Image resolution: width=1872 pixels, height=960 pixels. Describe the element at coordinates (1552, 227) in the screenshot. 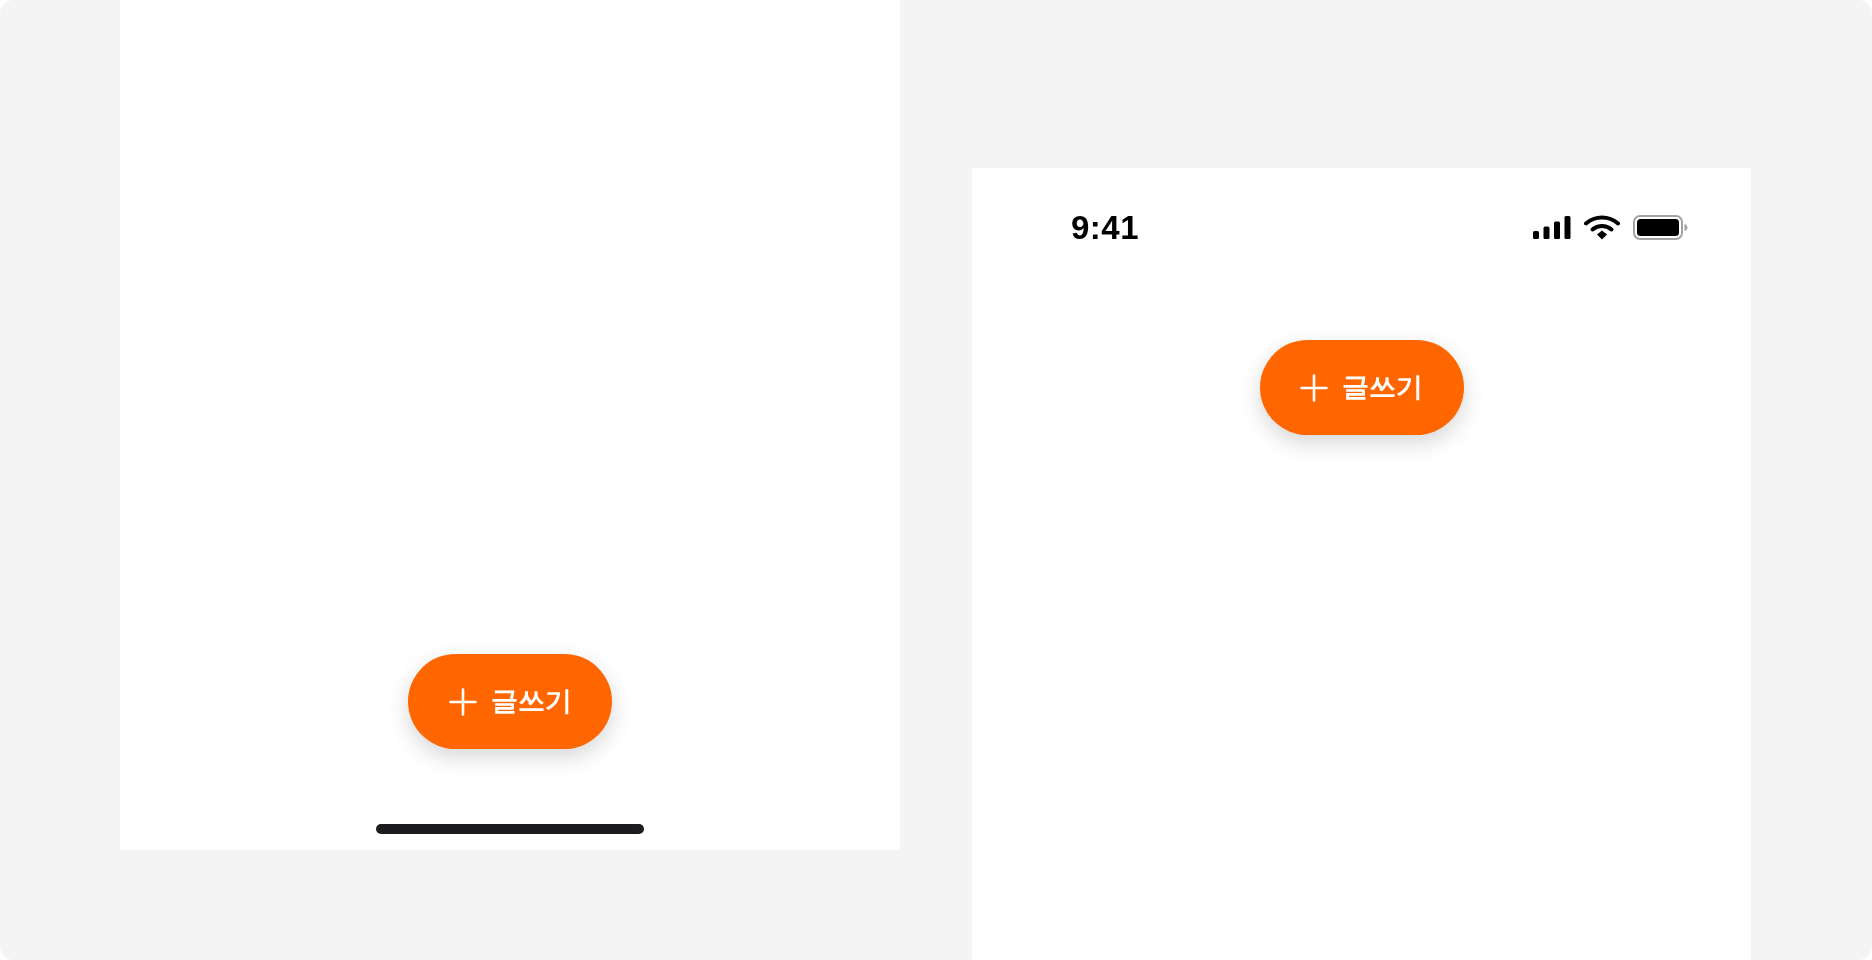

I see `signal-icon` at that location.